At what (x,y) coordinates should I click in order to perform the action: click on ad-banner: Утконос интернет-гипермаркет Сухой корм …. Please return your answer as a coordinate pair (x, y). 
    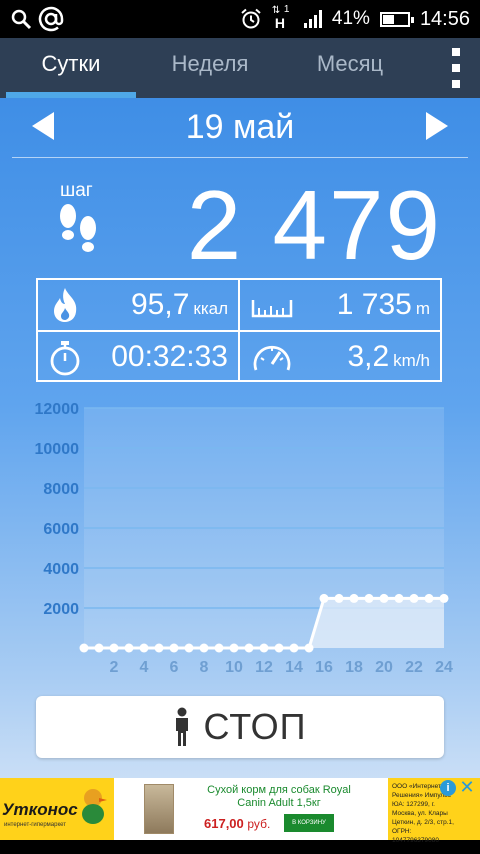
    Looking at the image, I should click on (240, 811).